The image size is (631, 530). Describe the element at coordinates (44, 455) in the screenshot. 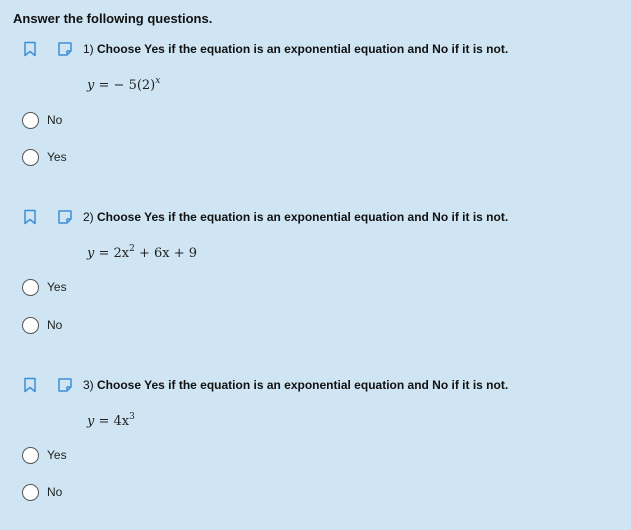

I see `question-3-option-yes: Yes` at that location.